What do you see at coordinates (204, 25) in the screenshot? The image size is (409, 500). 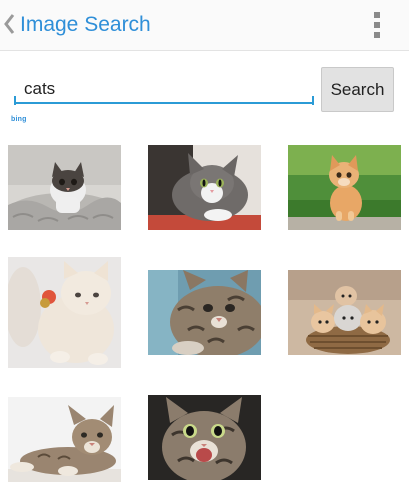 I see `action-bar: Image Search` at bounding box center [204, 25].